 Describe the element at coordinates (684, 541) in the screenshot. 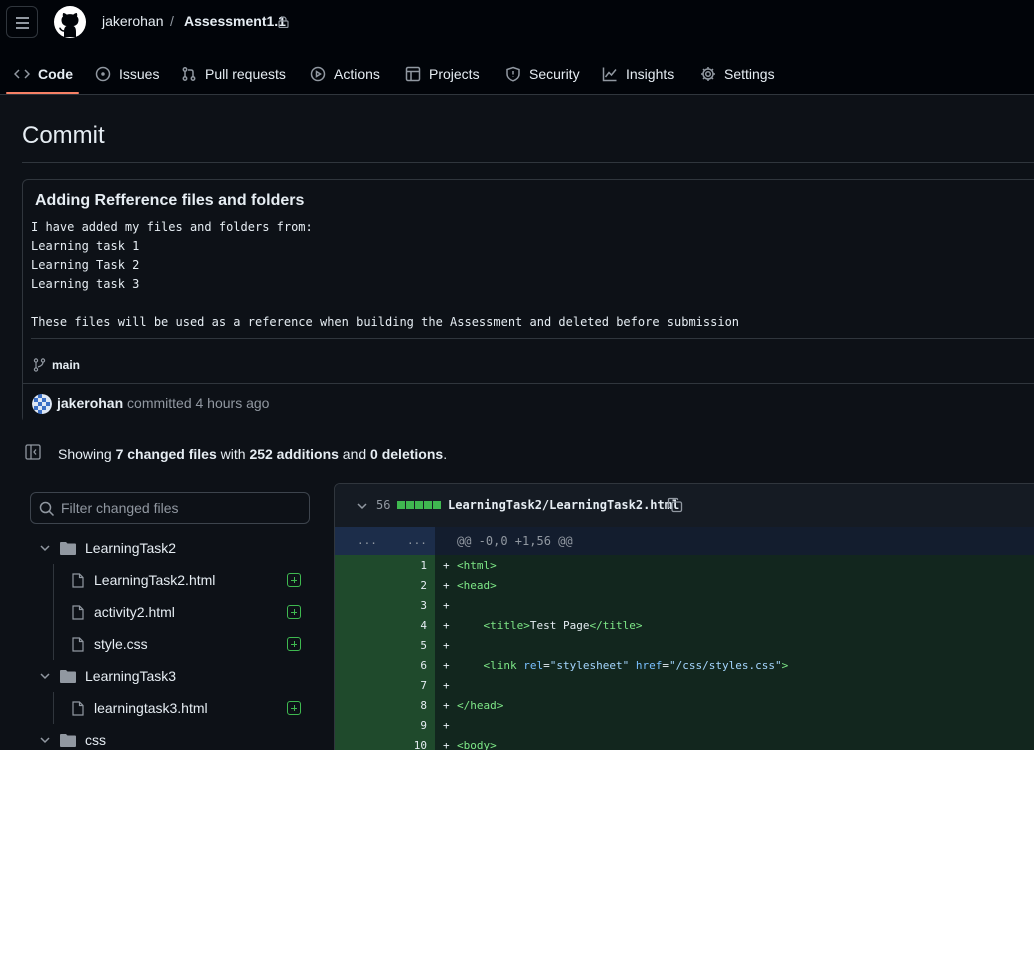

I see `diff-hunk-header: ... ... @@ -0,0 +1,56 @@` at that location.